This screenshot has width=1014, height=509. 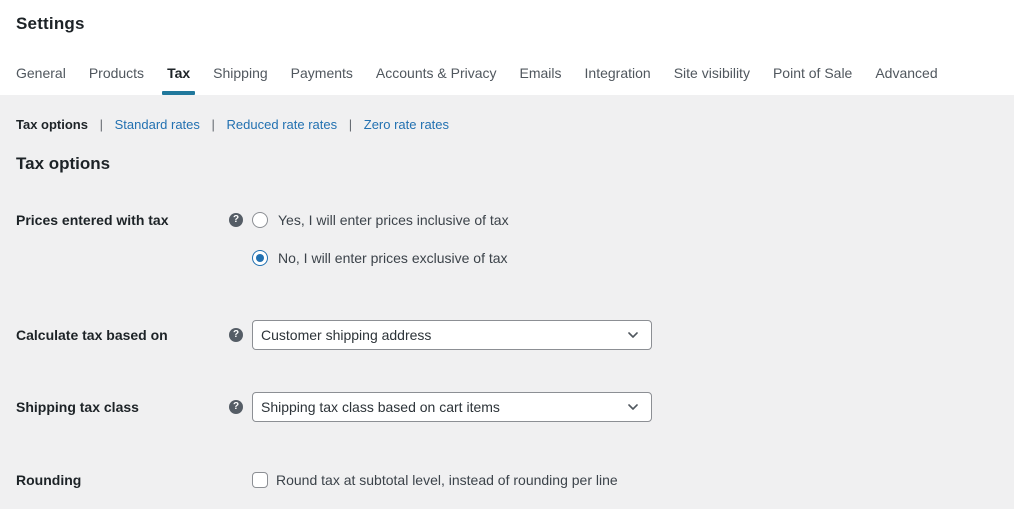 What do you see at coordinates (52, 124) in the screenshot?
I see `subnav-item-tax-options: Tax options` at bounding box center [52, 124].